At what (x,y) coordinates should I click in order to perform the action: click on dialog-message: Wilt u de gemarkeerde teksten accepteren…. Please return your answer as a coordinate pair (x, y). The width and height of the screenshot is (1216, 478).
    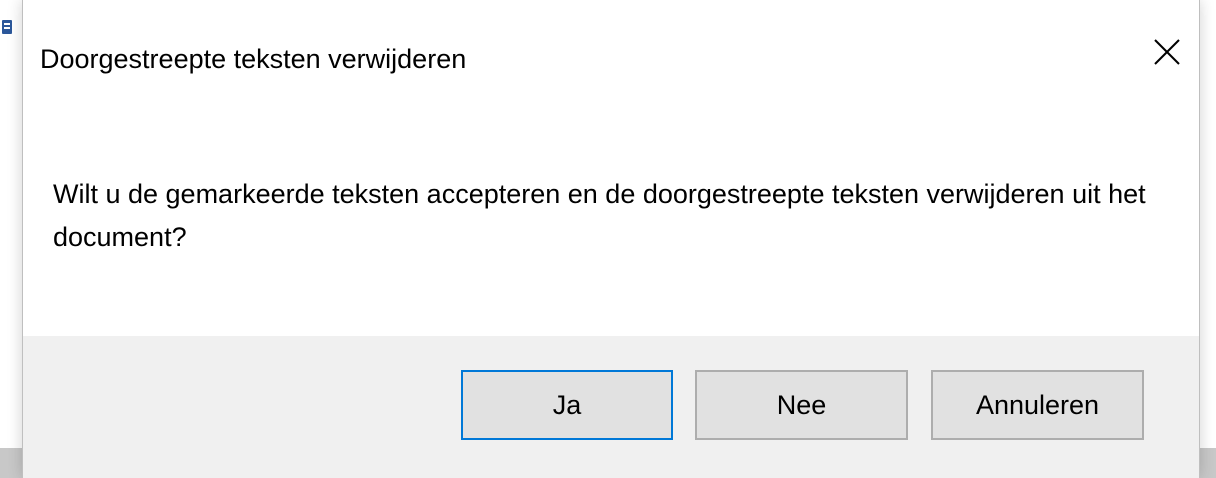
    Looking at the image, I should click on (599, 215).